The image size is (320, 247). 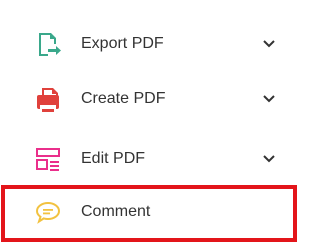 What do you see at coordinates (48, 99) in the screenshot?
I see `create-pdf-icon` at bounding box center [48, 99].